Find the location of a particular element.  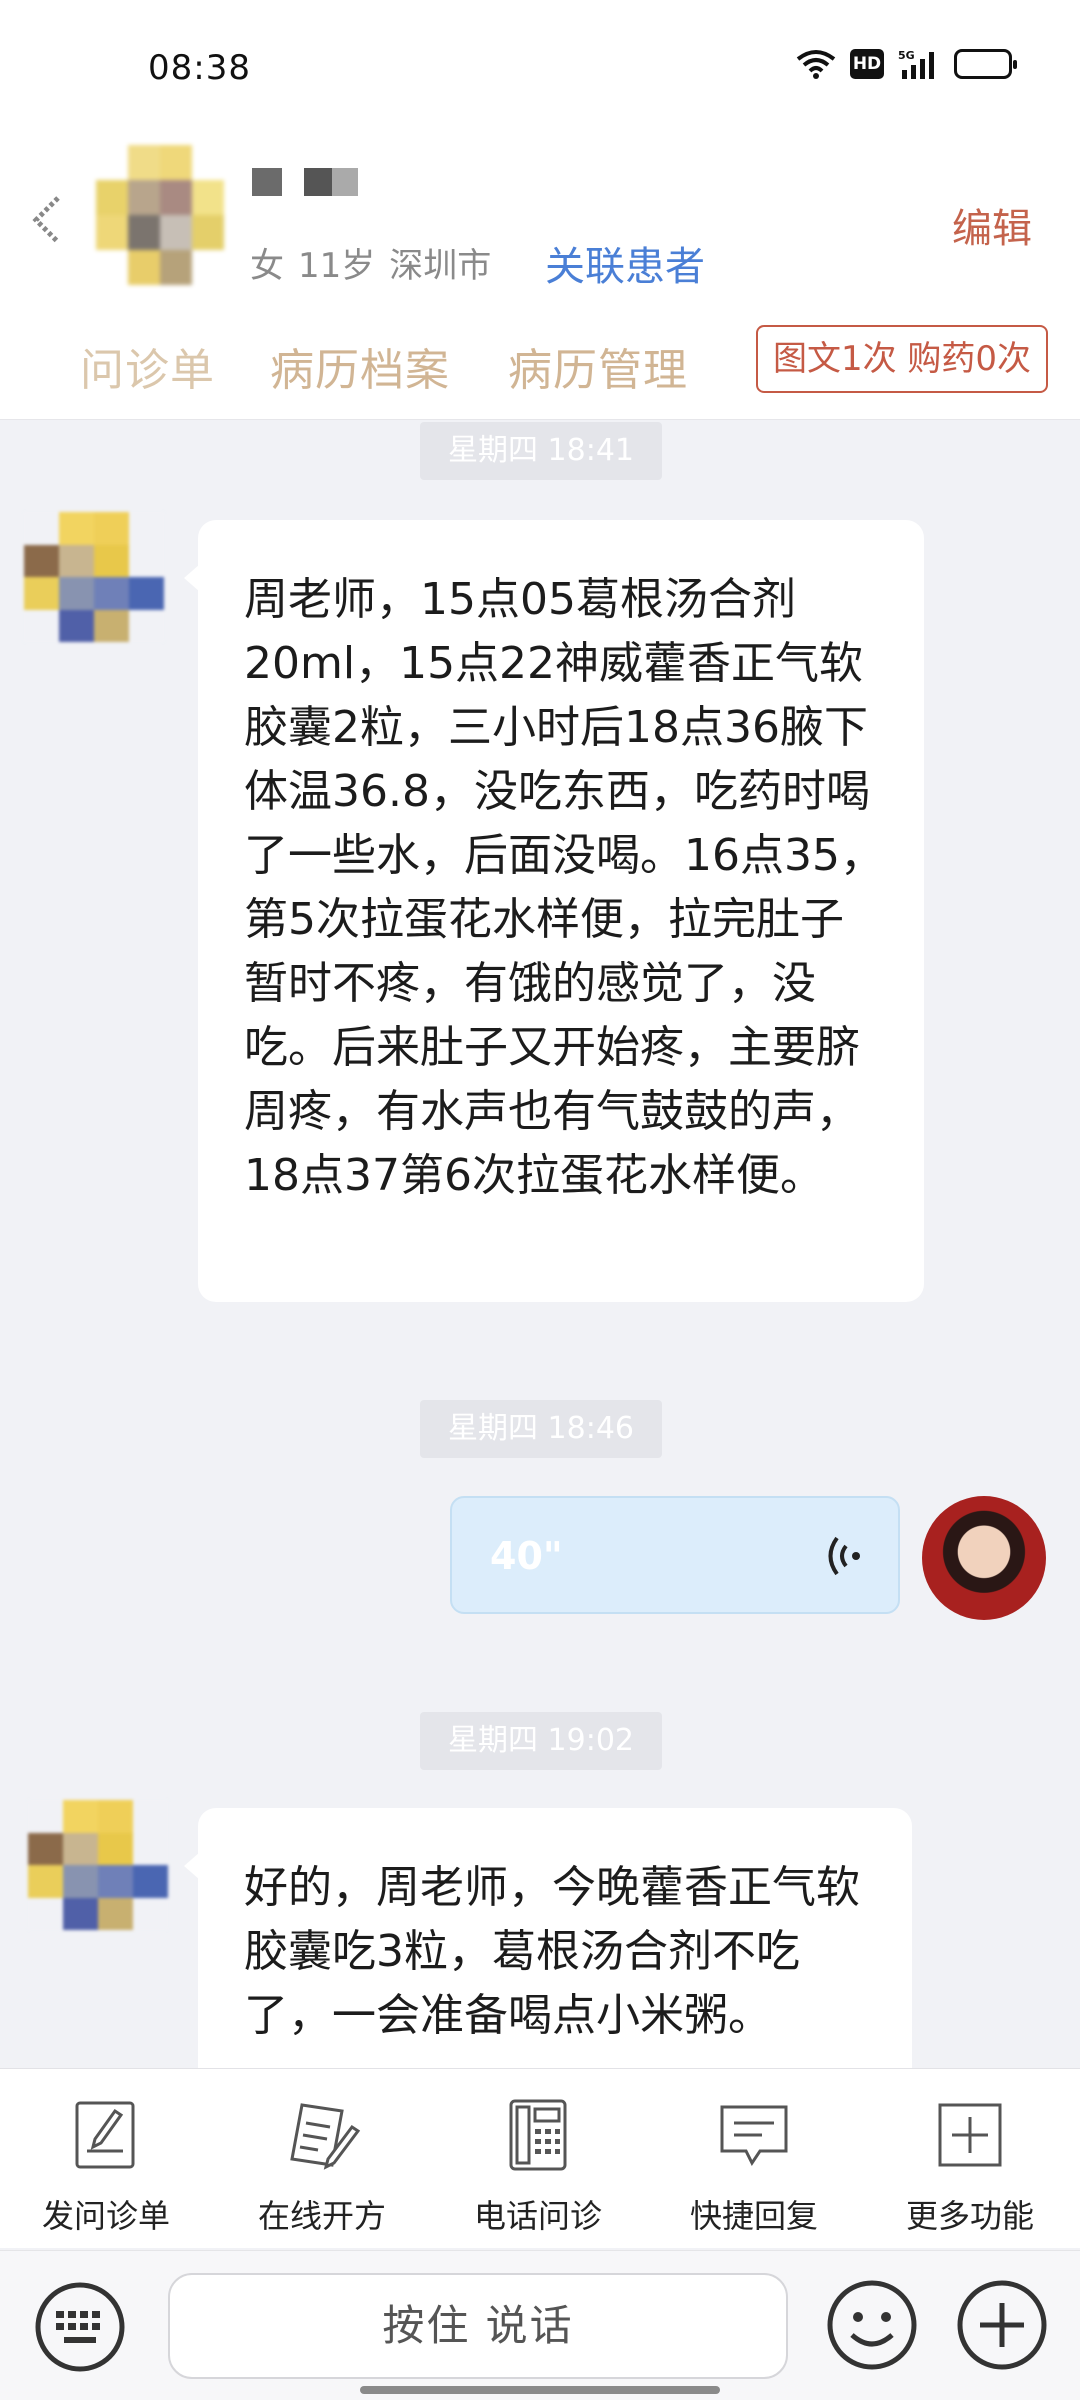

status-icons: HD 5G is located at coordinates (906, 64).